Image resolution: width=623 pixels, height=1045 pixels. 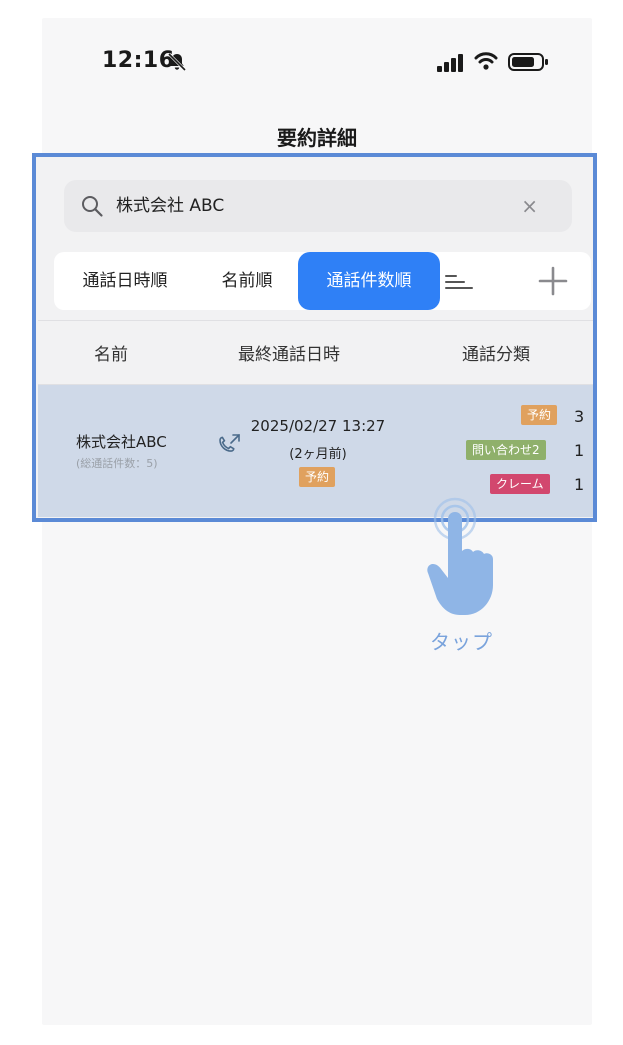 I want to click on search-icon, so click(x=92, y=206).